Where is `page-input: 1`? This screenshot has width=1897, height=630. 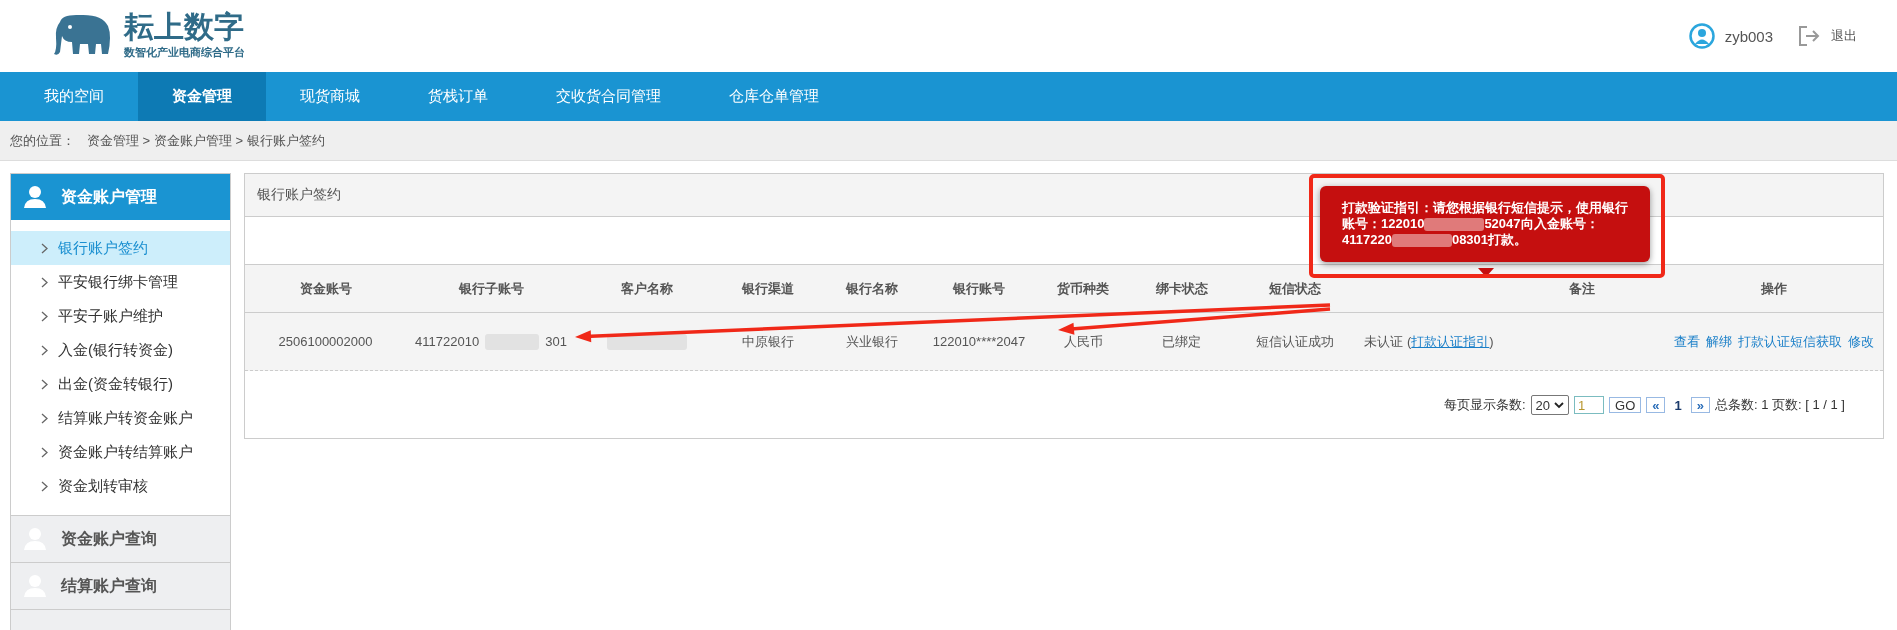
page-input: 1 is located at coordinates (1589, 405).